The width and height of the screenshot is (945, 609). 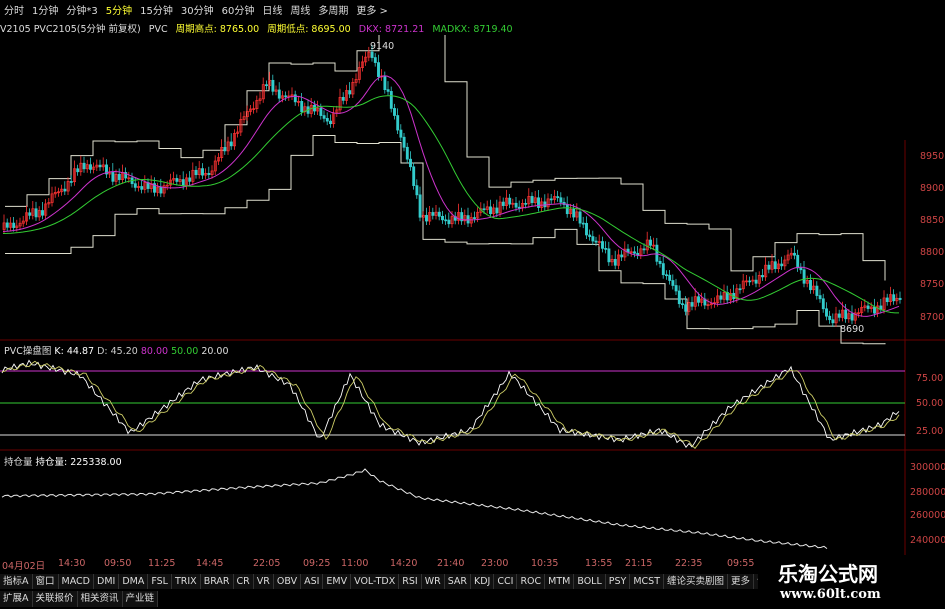 What do you see at coordinates (300, 9) in the screenshot?
I see `period-tab: 周线` at bounding box center [300, 9].